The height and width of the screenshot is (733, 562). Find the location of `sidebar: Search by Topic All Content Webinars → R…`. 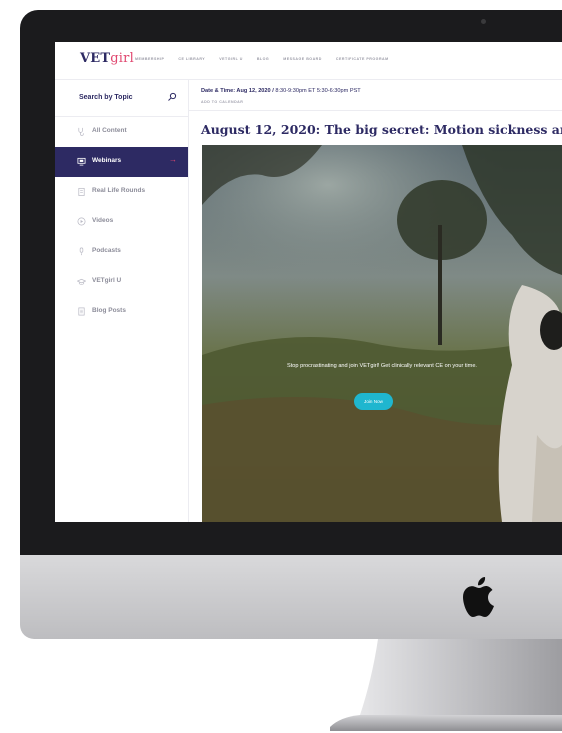

sidebar: Search by Topic All Content Webinars → R… is located at coordinates (122, 301).